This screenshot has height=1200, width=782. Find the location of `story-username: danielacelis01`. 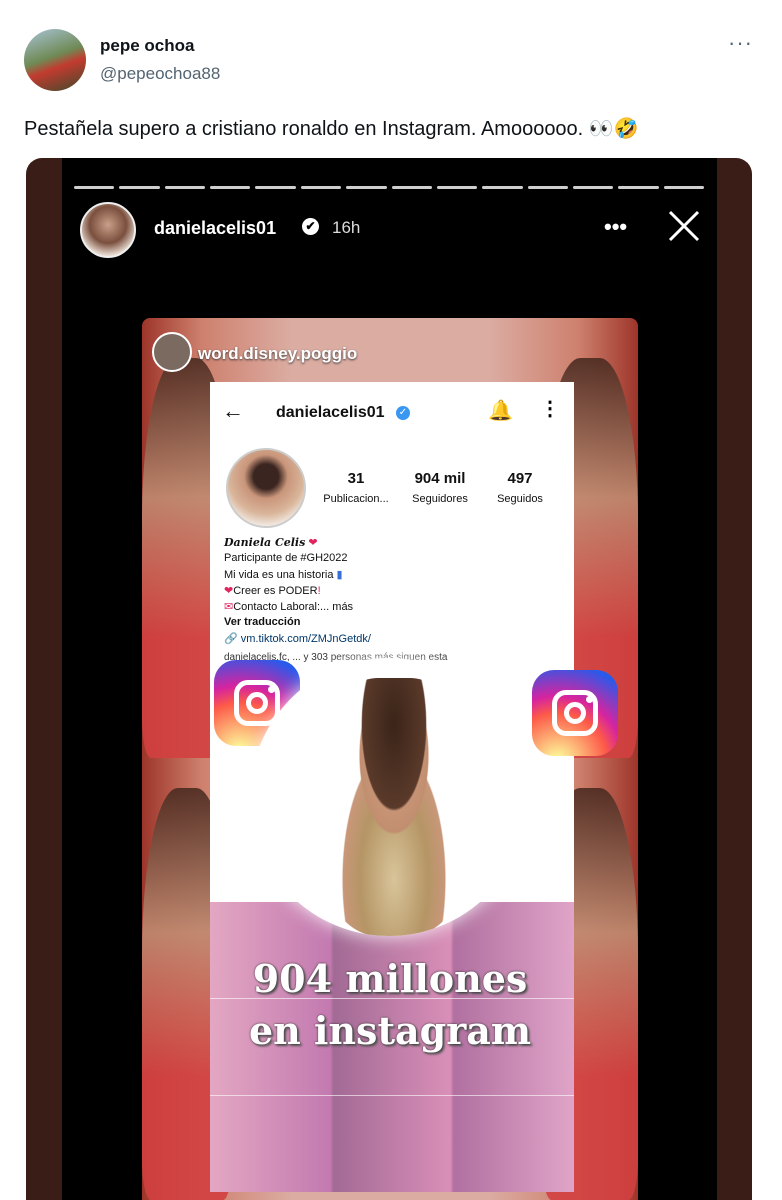

story-username: danielacelis01 is located at coordinates (215, 228).